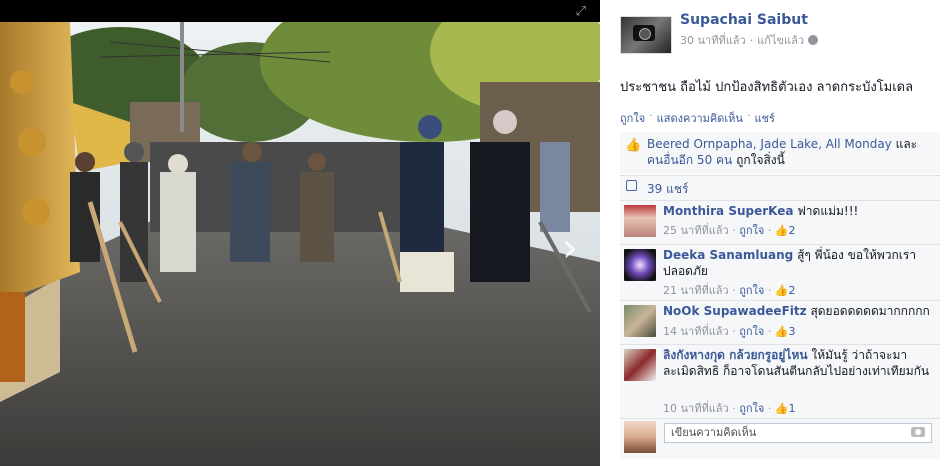 The width and height of the screenshot is (952, 466). Describe the element at coordinates (667, 189) in the screenshot. I see `shares-count: 39 แชร์` at that location.